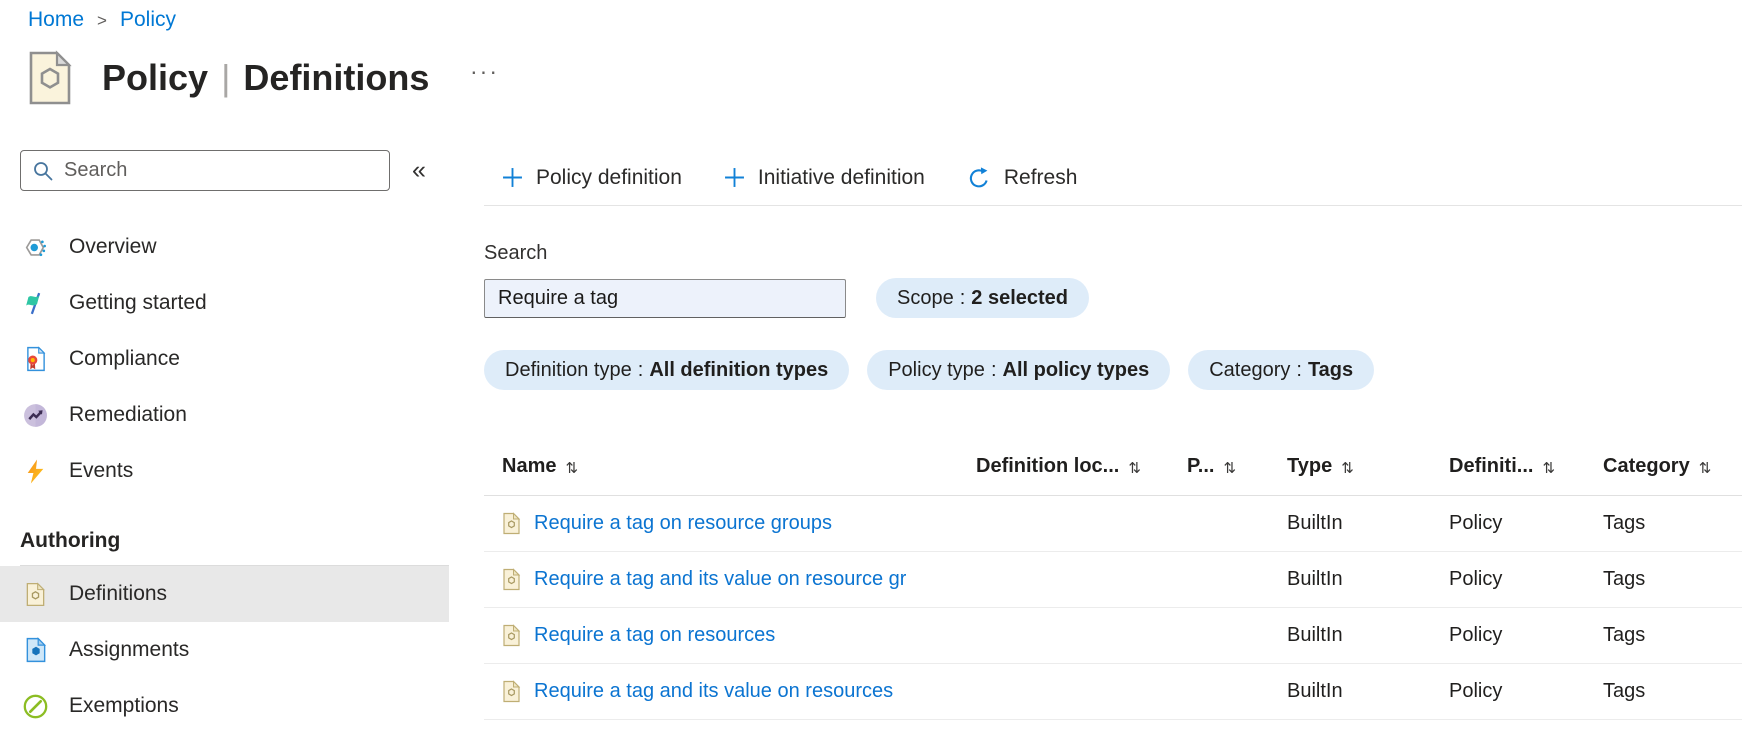 Image resolution: width=1742 pixels, height=743 pixels. Describe the element at coordinates (128, 414) in the screenshot. I see `sidebar-item-label: Remediation` at that location.